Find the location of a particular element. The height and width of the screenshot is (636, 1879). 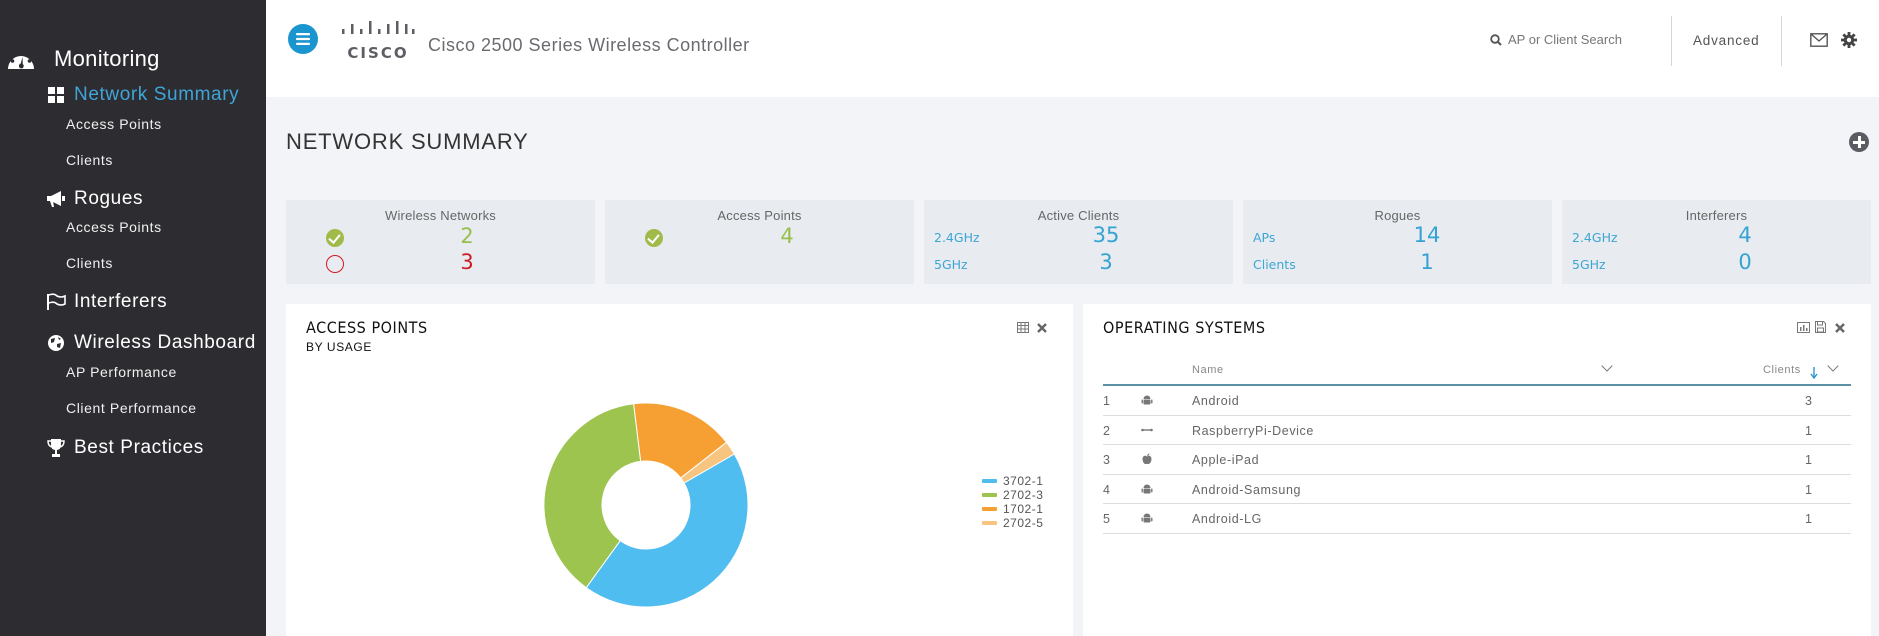

legend-label: 2702-5 is located at coordinates (1023, 523).